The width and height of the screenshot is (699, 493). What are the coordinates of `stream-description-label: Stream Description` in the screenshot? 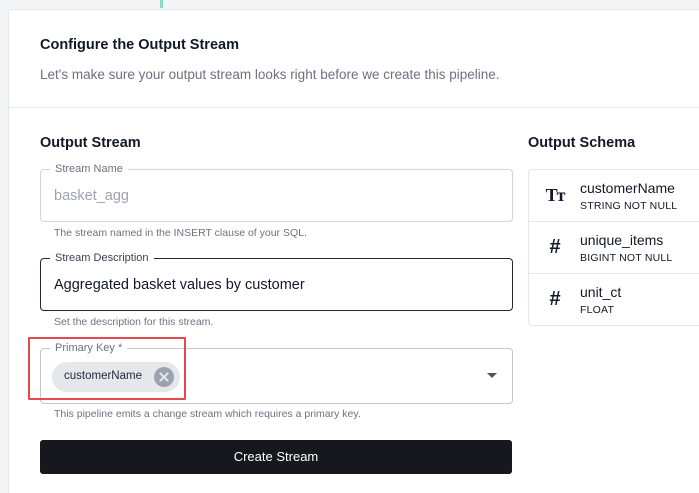 It's located at (102, 258).